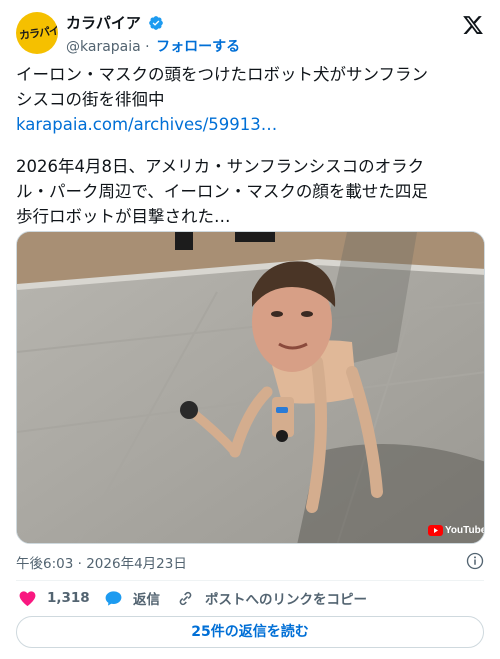 Image resolution: width=500 pixels, height=659 pixels. Describe the element at coordinates (136, 564) in the screenshot. I see `post-date: 2026年4月23日` at that location.